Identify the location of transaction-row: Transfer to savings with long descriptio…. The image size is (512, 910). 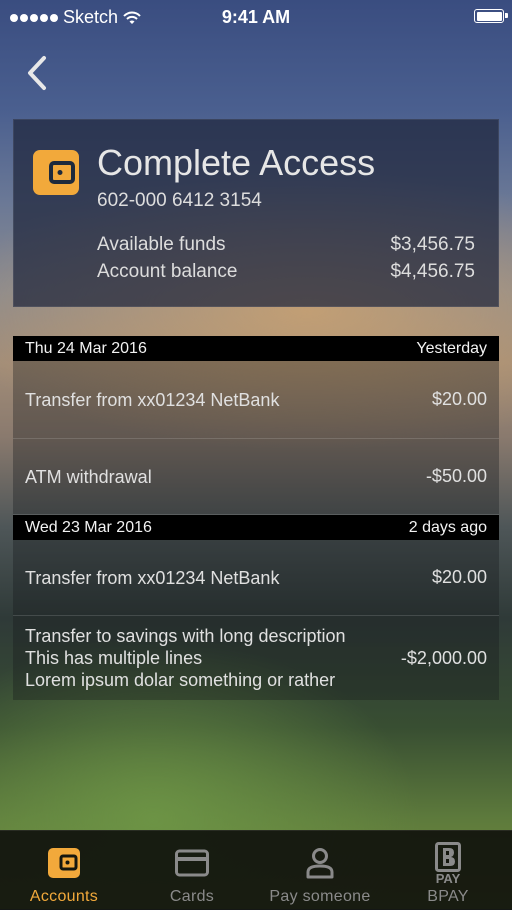
(256, 658).